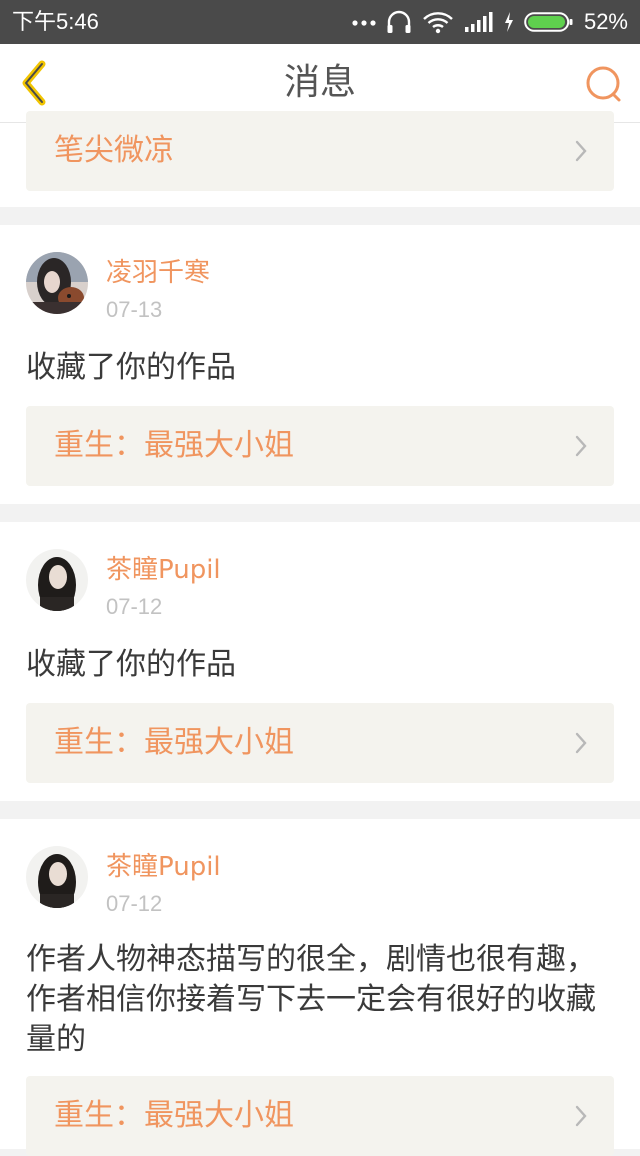  What do you see at coordinates (114, 150) in the screenshot?
I see `work-title: 笔尖微凉` at bounding box center [114, 150].